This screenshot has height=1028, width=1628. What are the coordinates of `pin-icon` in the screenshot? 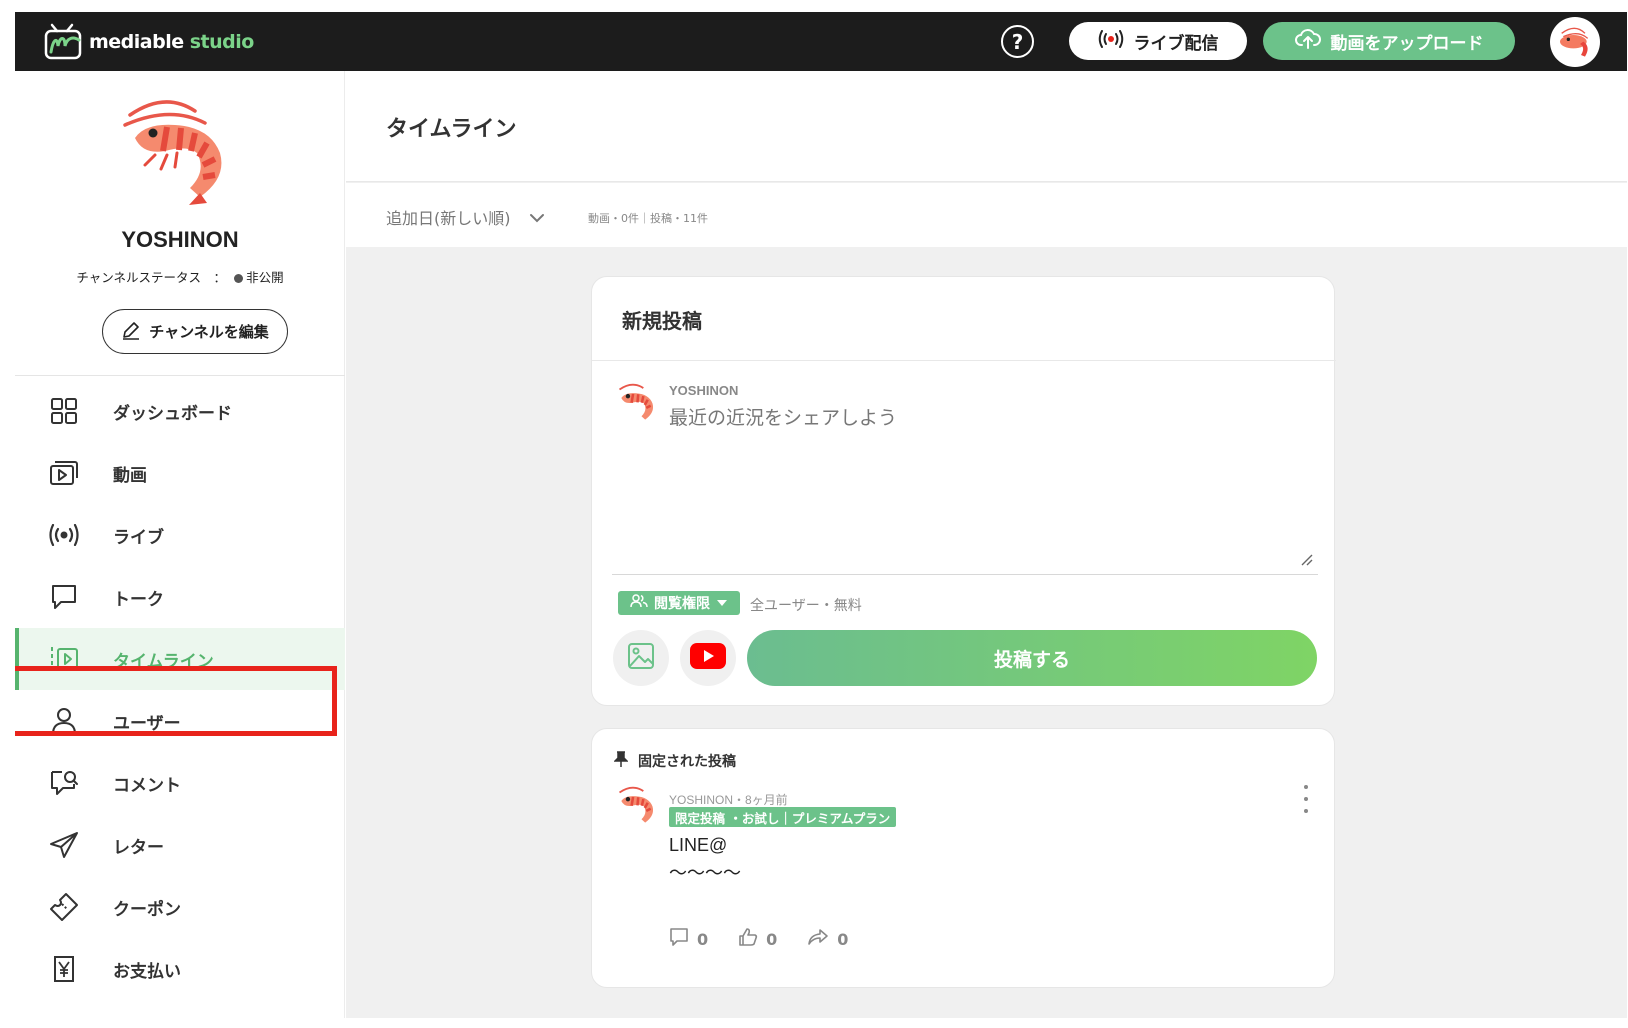 It's located at (621, 761).